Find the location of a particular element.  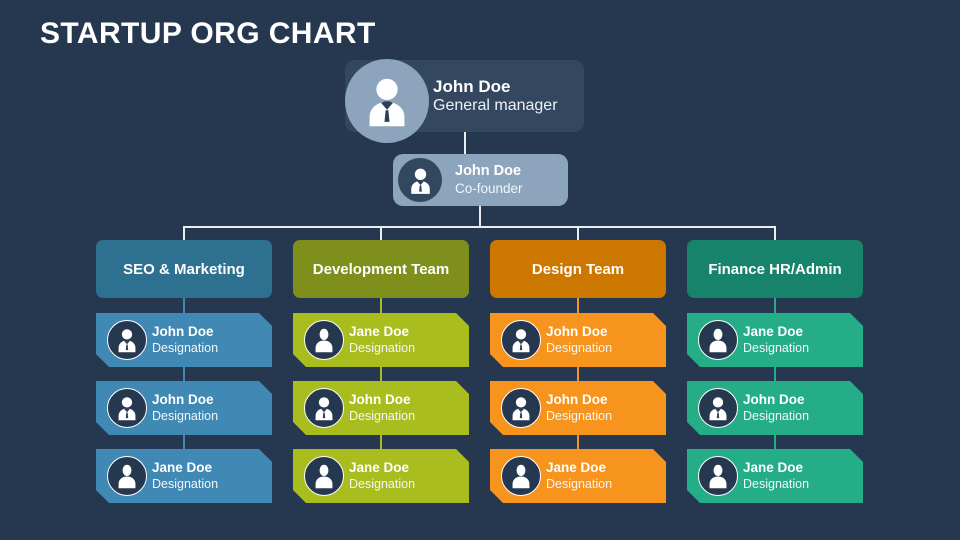

cofounder-role: Co-founder is located at coordinates (489, 188).